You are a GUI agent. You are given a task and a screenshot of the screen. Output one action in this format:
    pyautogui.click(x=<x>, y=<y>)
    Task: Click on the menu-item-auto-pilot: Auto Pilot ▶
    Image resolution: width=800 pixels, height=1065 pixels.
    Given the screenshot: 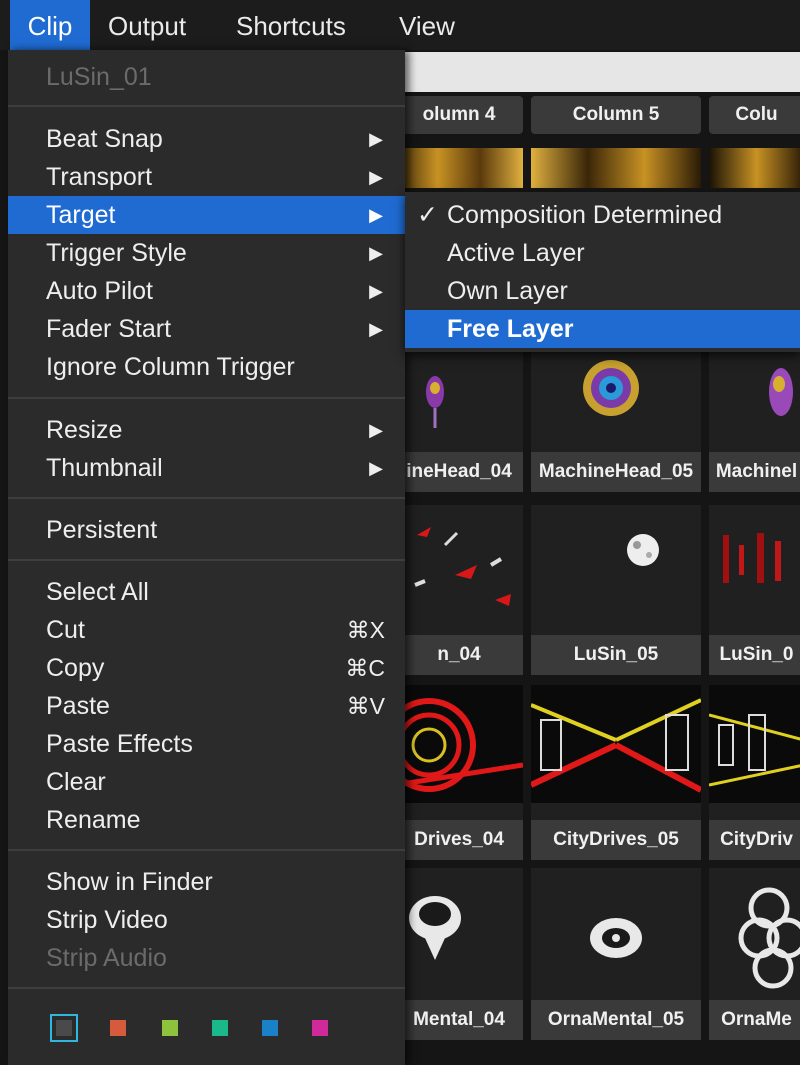 What is the action you would take?
    pyautogui.click(x=206, y=291)
    